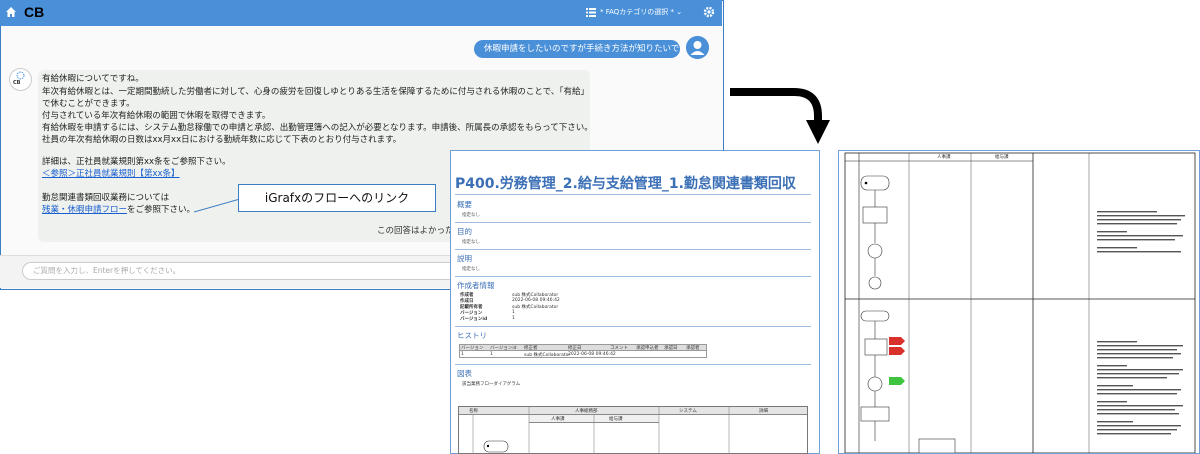  Describe the element at coordinates (531, 348) in the screenshot. I see `history-col: 修正者` at that location.